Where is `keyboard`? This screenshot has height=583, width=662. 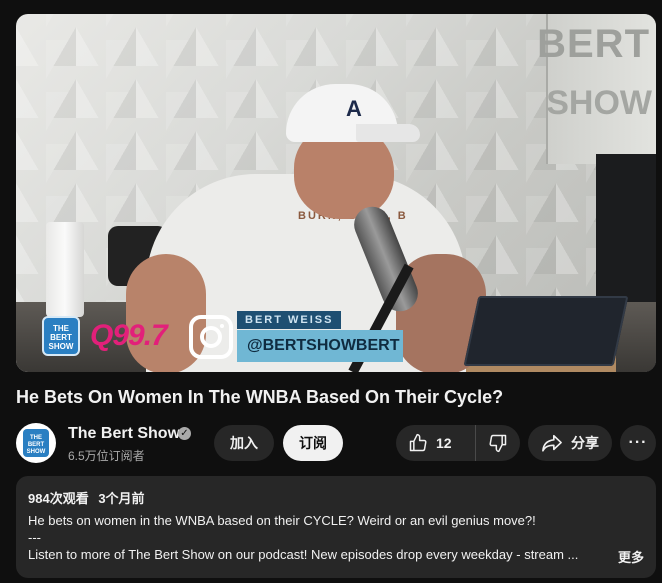
keyboard is located at coordinates (546, 331).